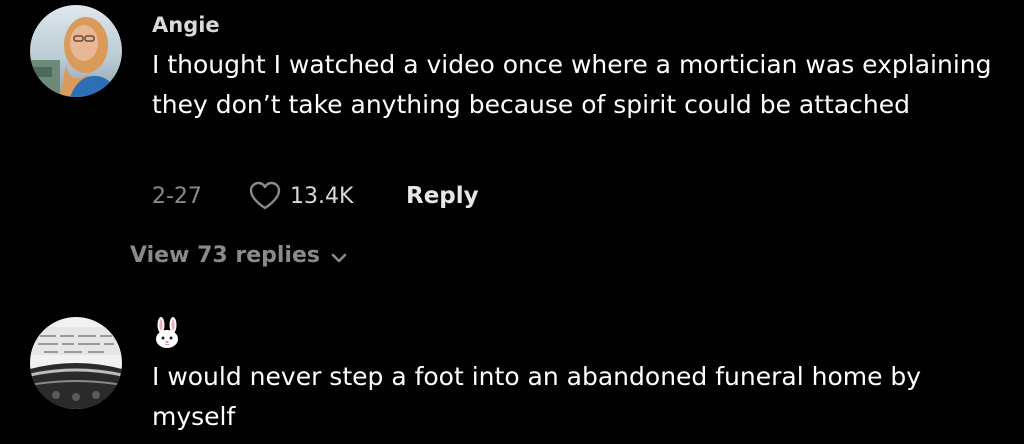  What do you see at coordinates (225, 255) in the screenshot?
I see `view-replies-label: View 73 replies` at bounding box center [225, 255].